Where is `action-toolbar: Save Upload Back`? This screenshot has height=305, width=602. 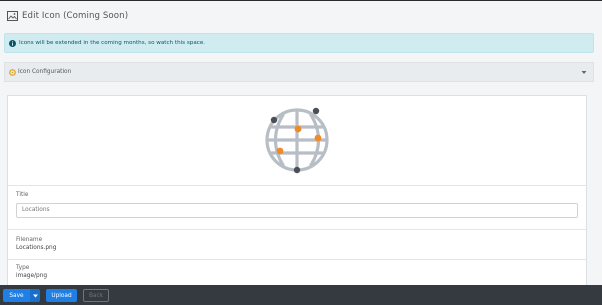
action-toolbar: Save Upload Back is located at coordinates (301, 295).